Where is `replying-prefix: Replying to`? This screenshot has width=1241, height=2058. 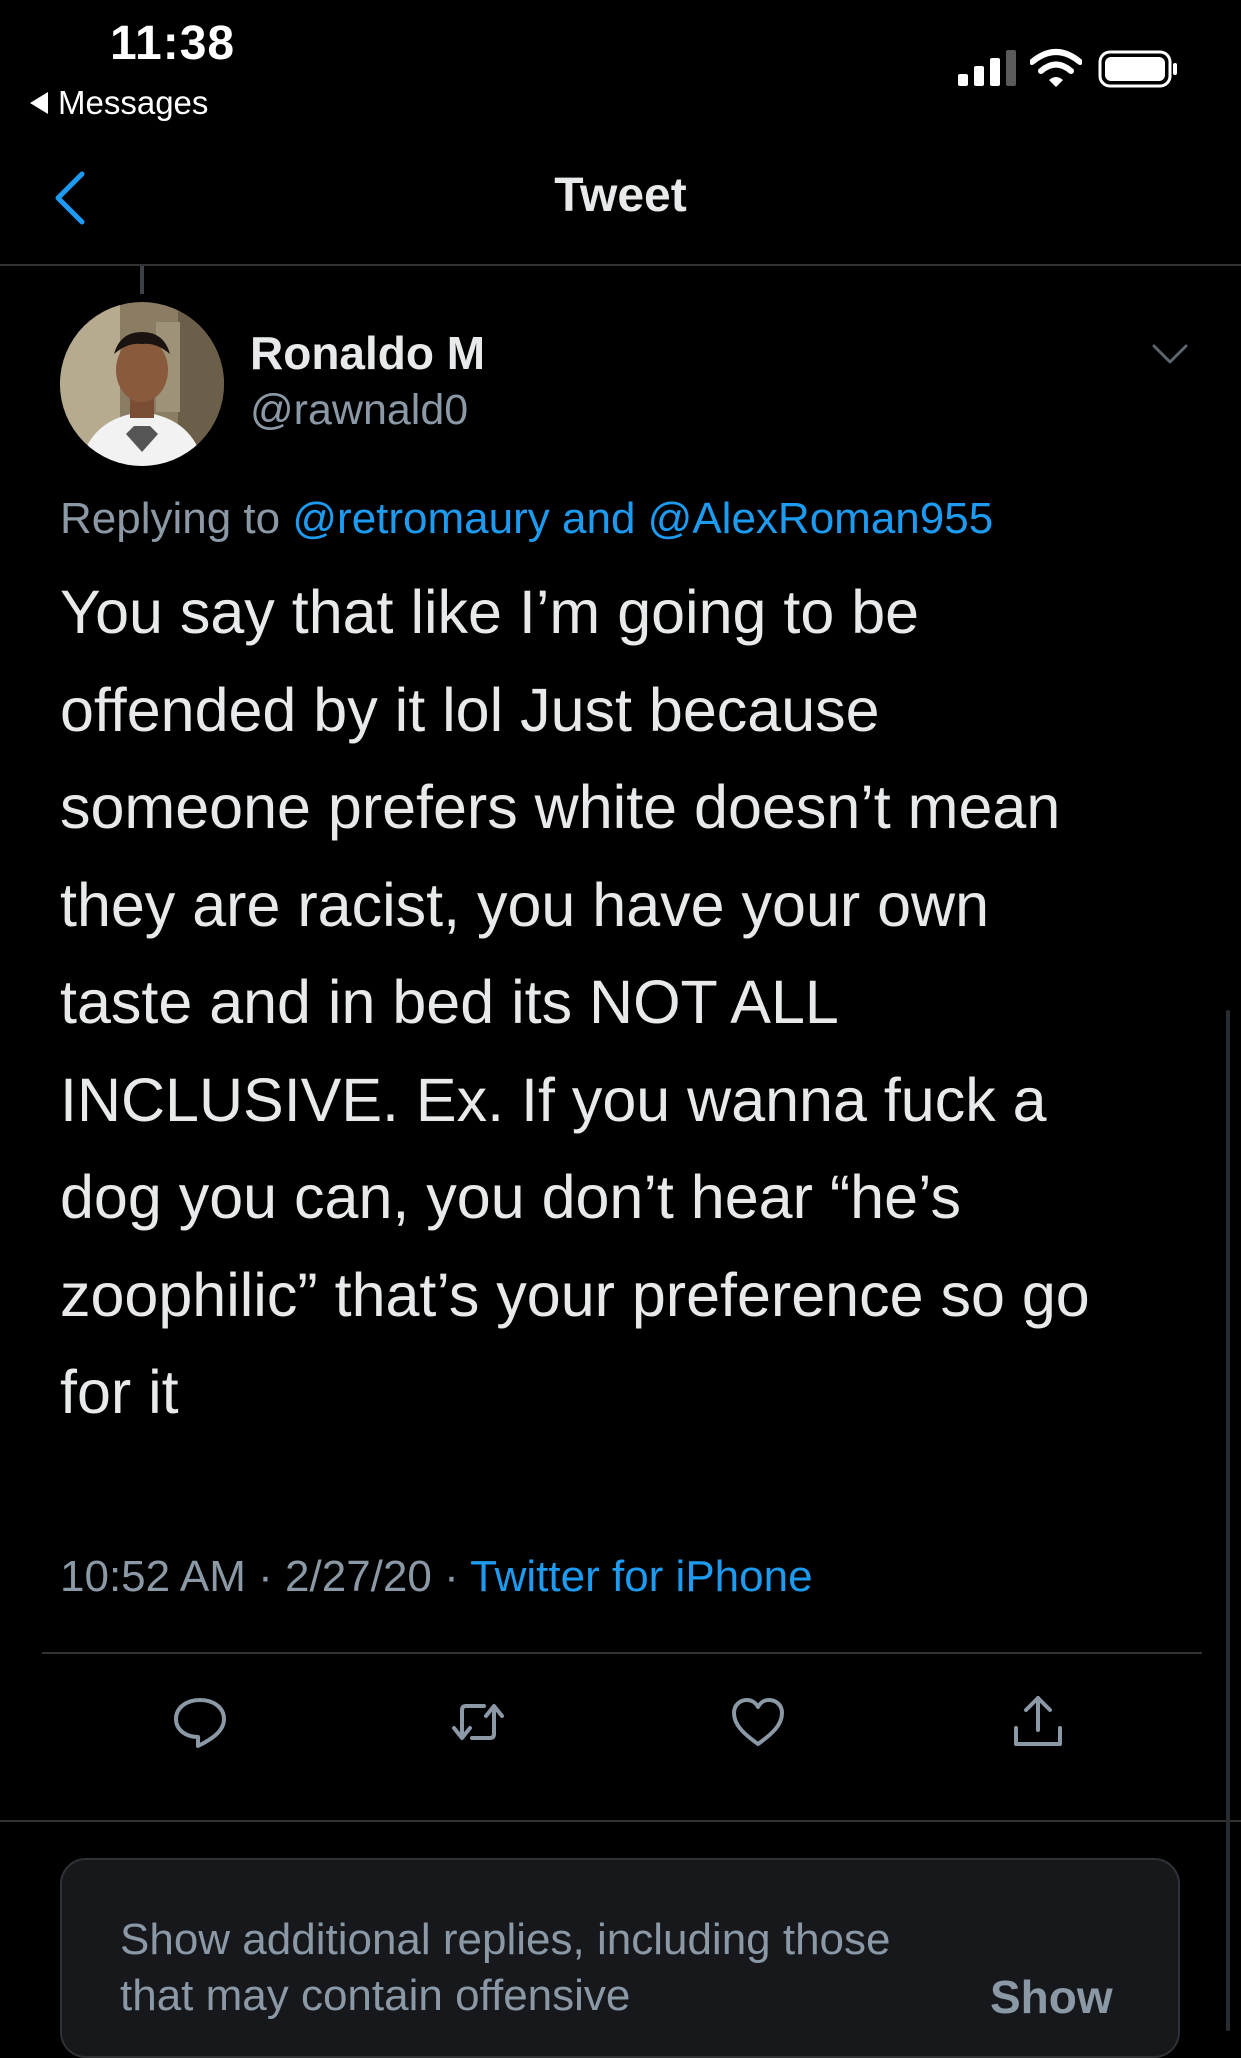 replying-prefix: Replying to is located at coordinates (170, 518).